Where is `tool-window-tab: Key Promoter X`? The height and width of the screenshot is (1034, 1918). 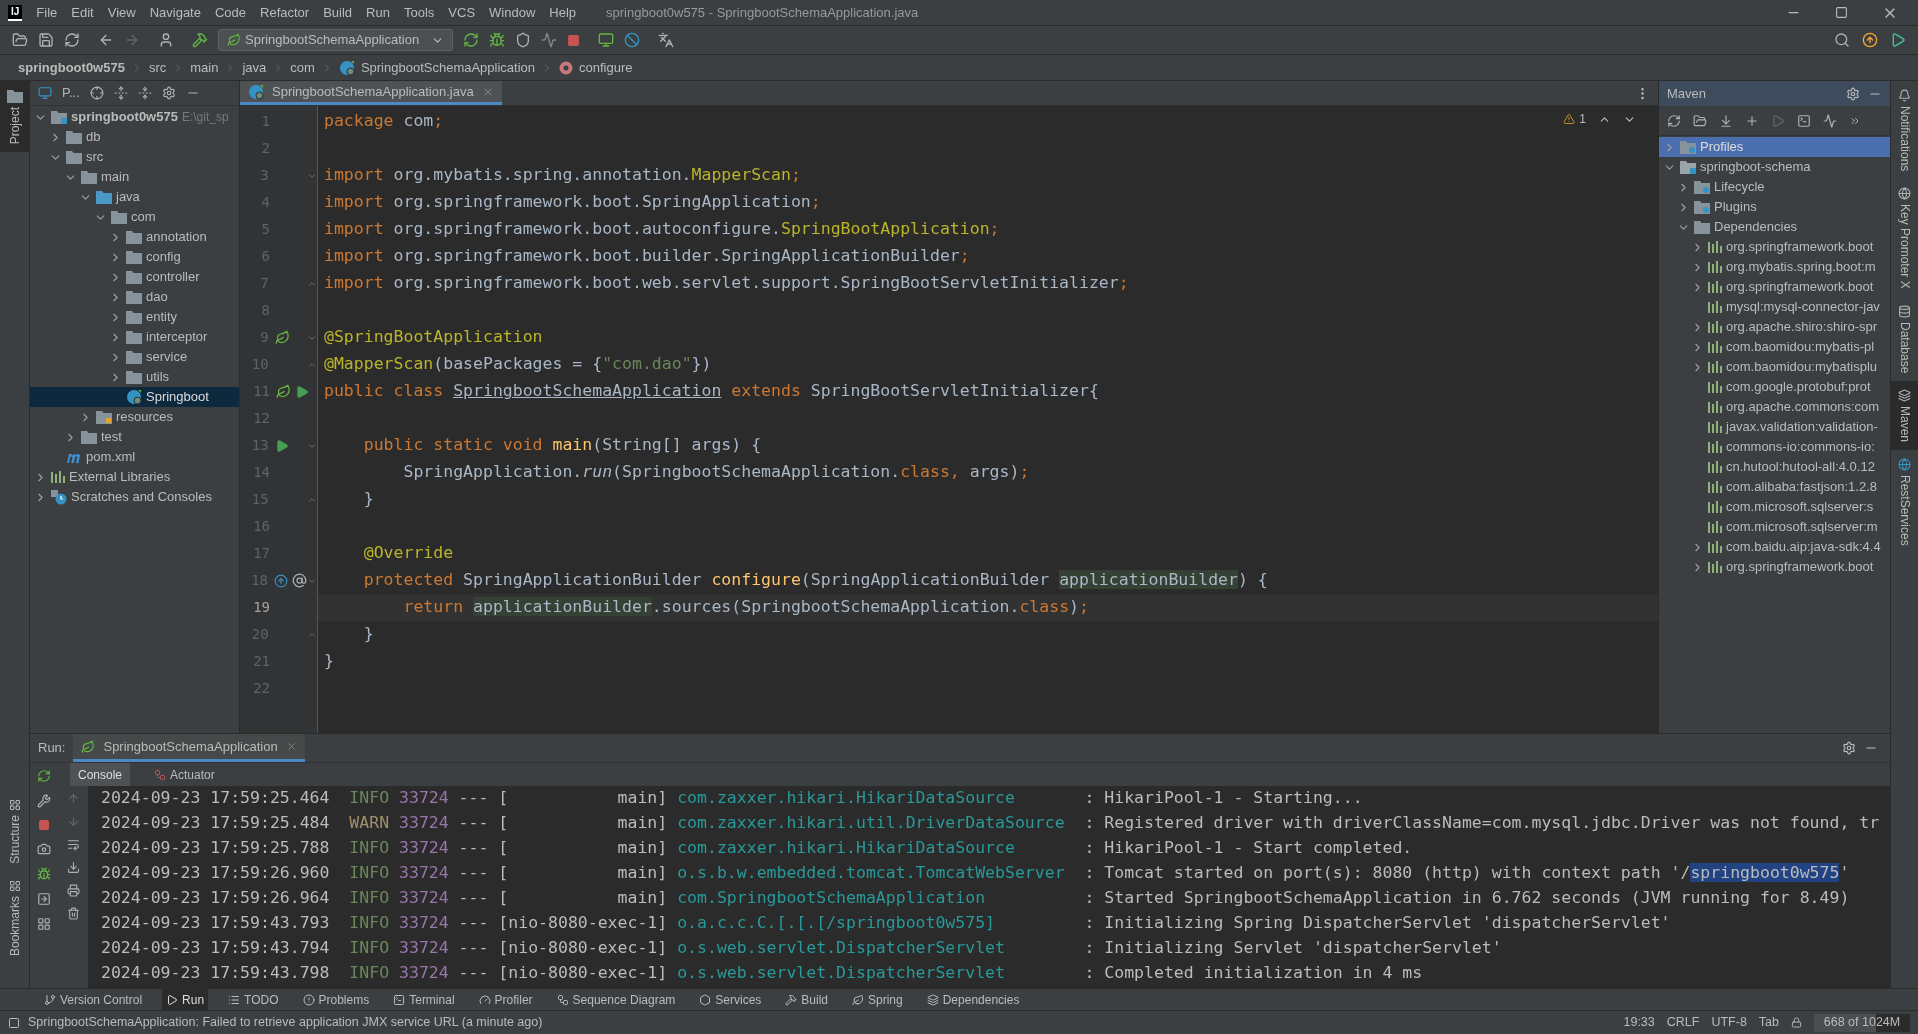
tool-window-tab: Key Promoter X is located at coordinates (1904, 238).